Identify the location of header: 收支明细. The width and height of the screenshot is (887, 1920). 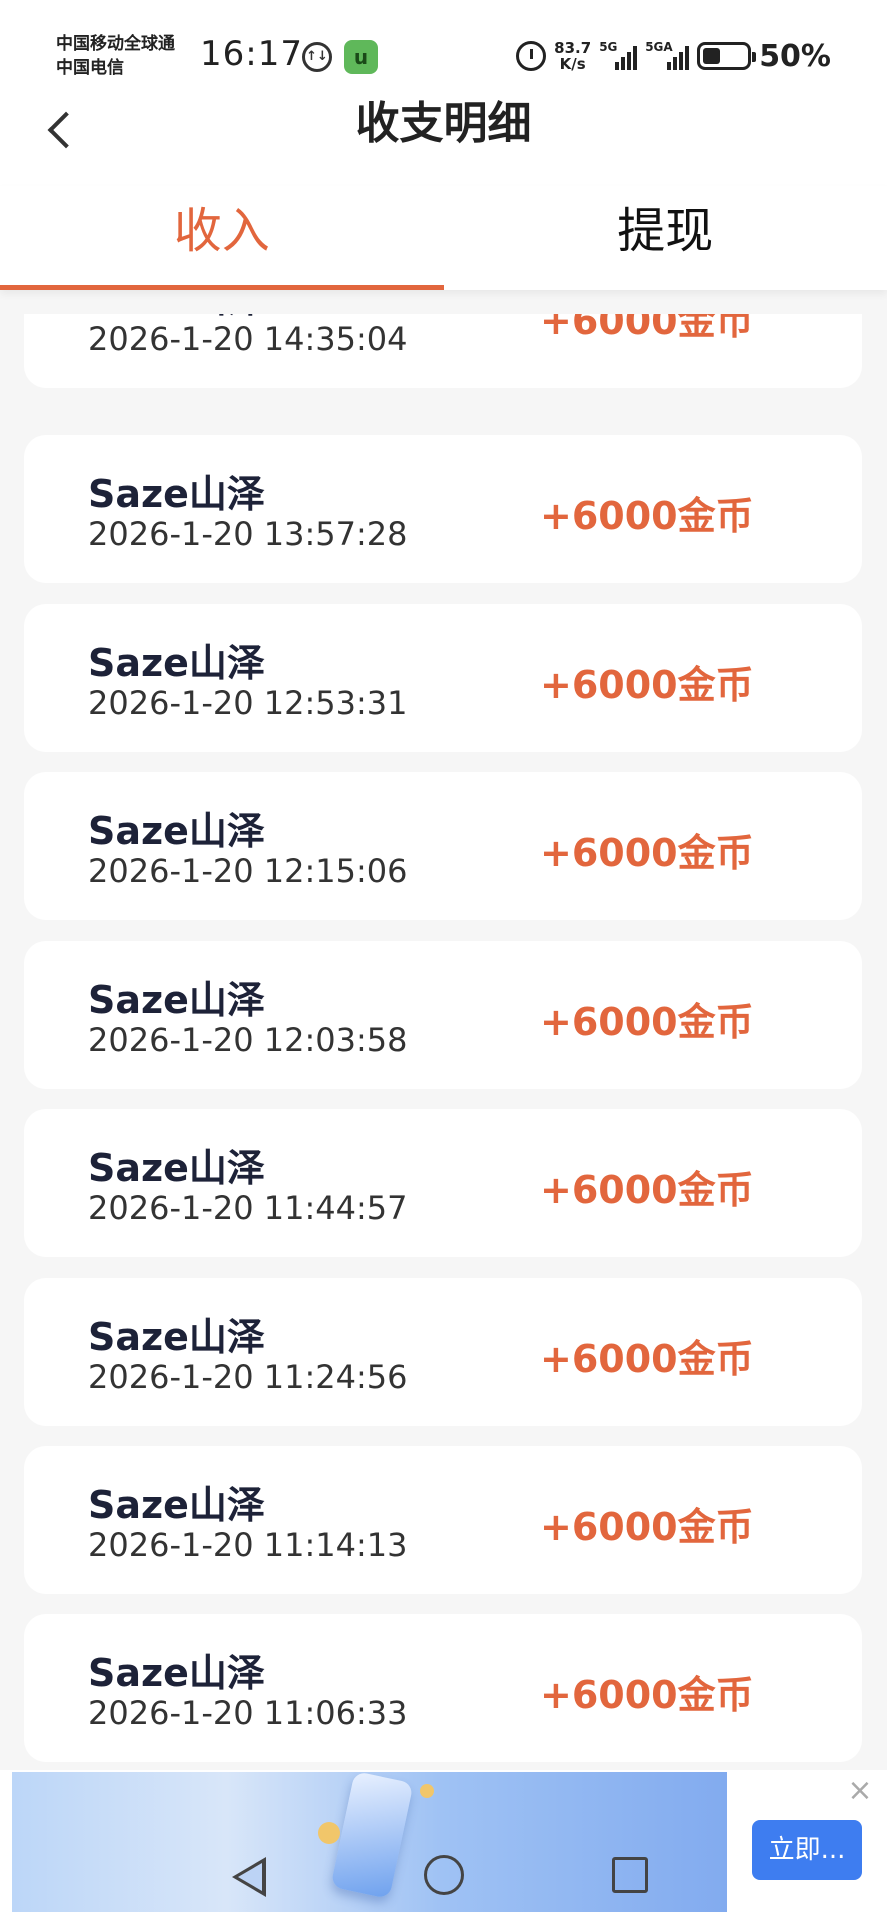
(443, 141).